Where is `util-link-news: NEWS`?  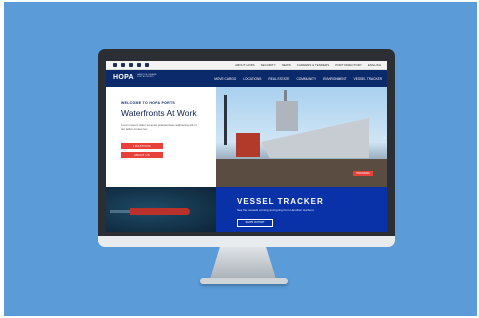 util-link-news: NEWS is located at coordinates (286, 65).